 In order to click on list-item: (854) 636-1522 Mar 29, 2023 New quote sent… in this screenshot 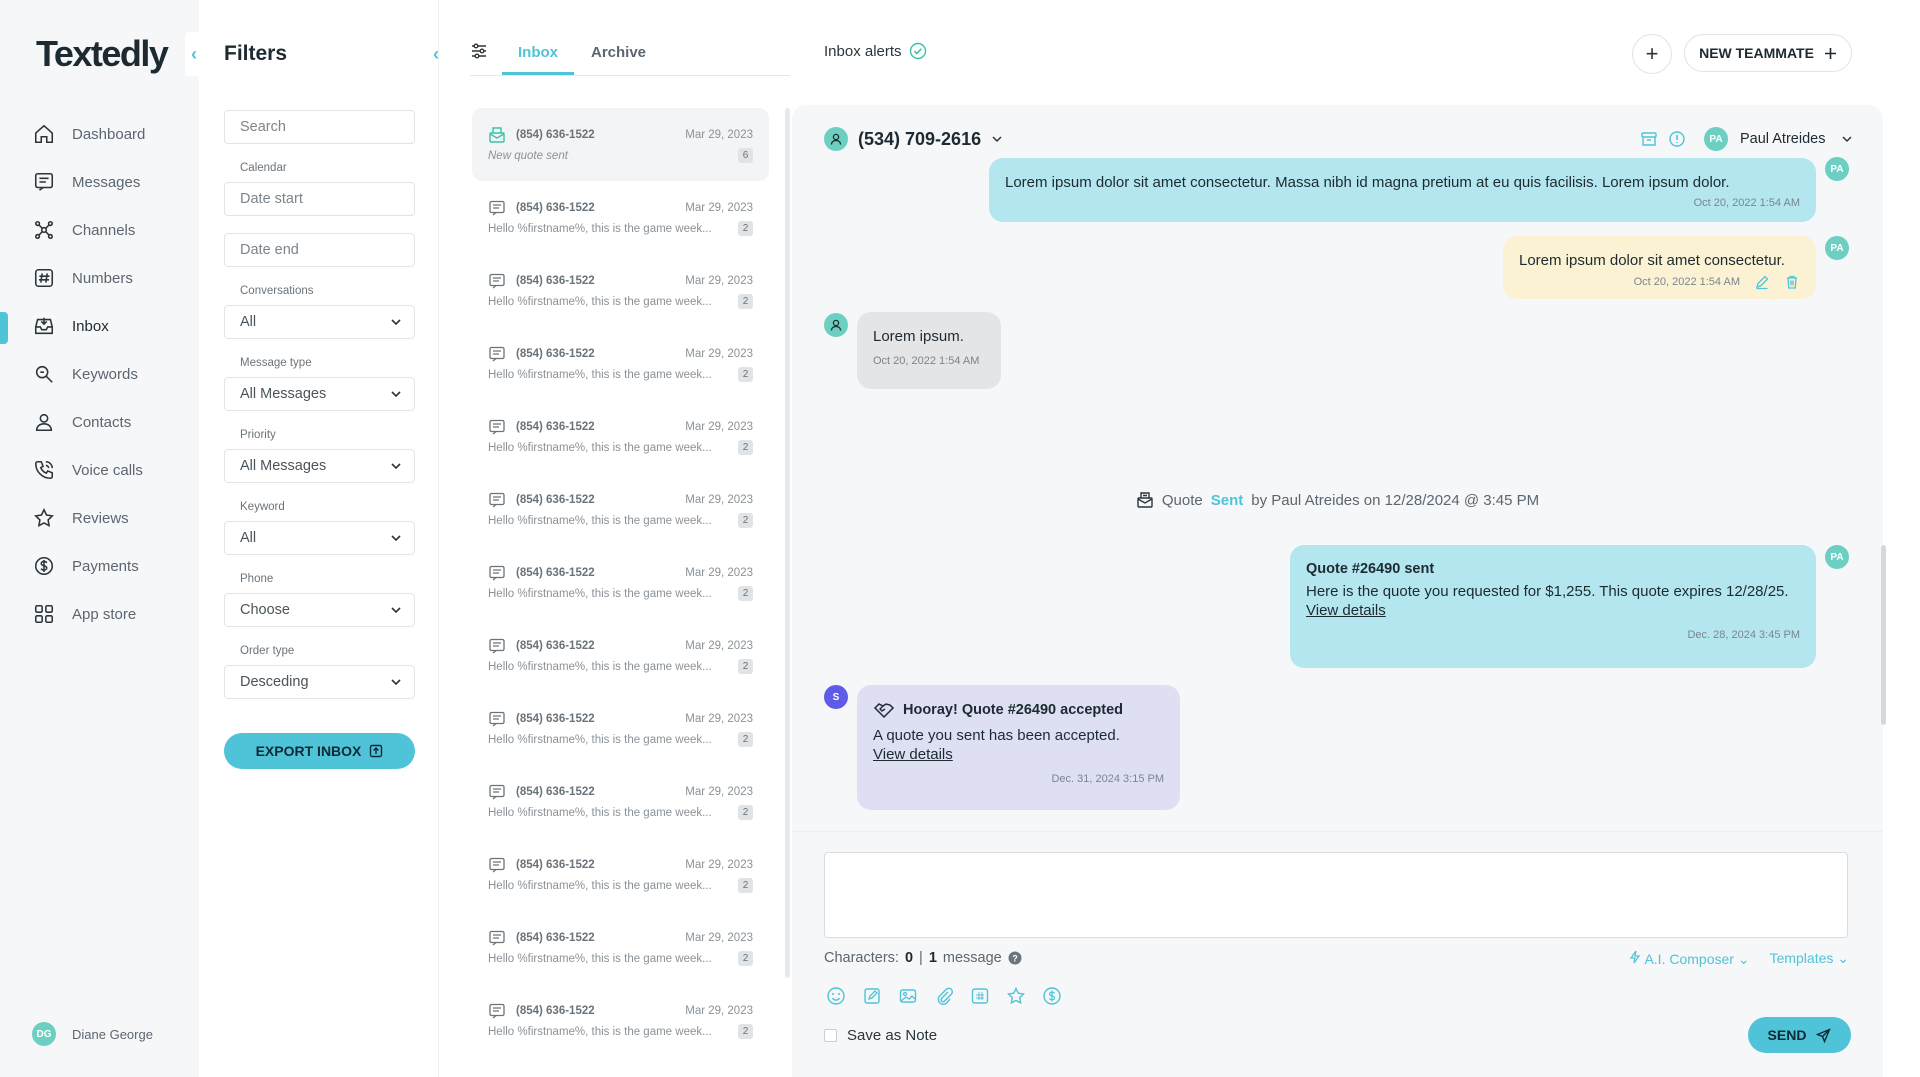, I will do `click(620, 144)`.